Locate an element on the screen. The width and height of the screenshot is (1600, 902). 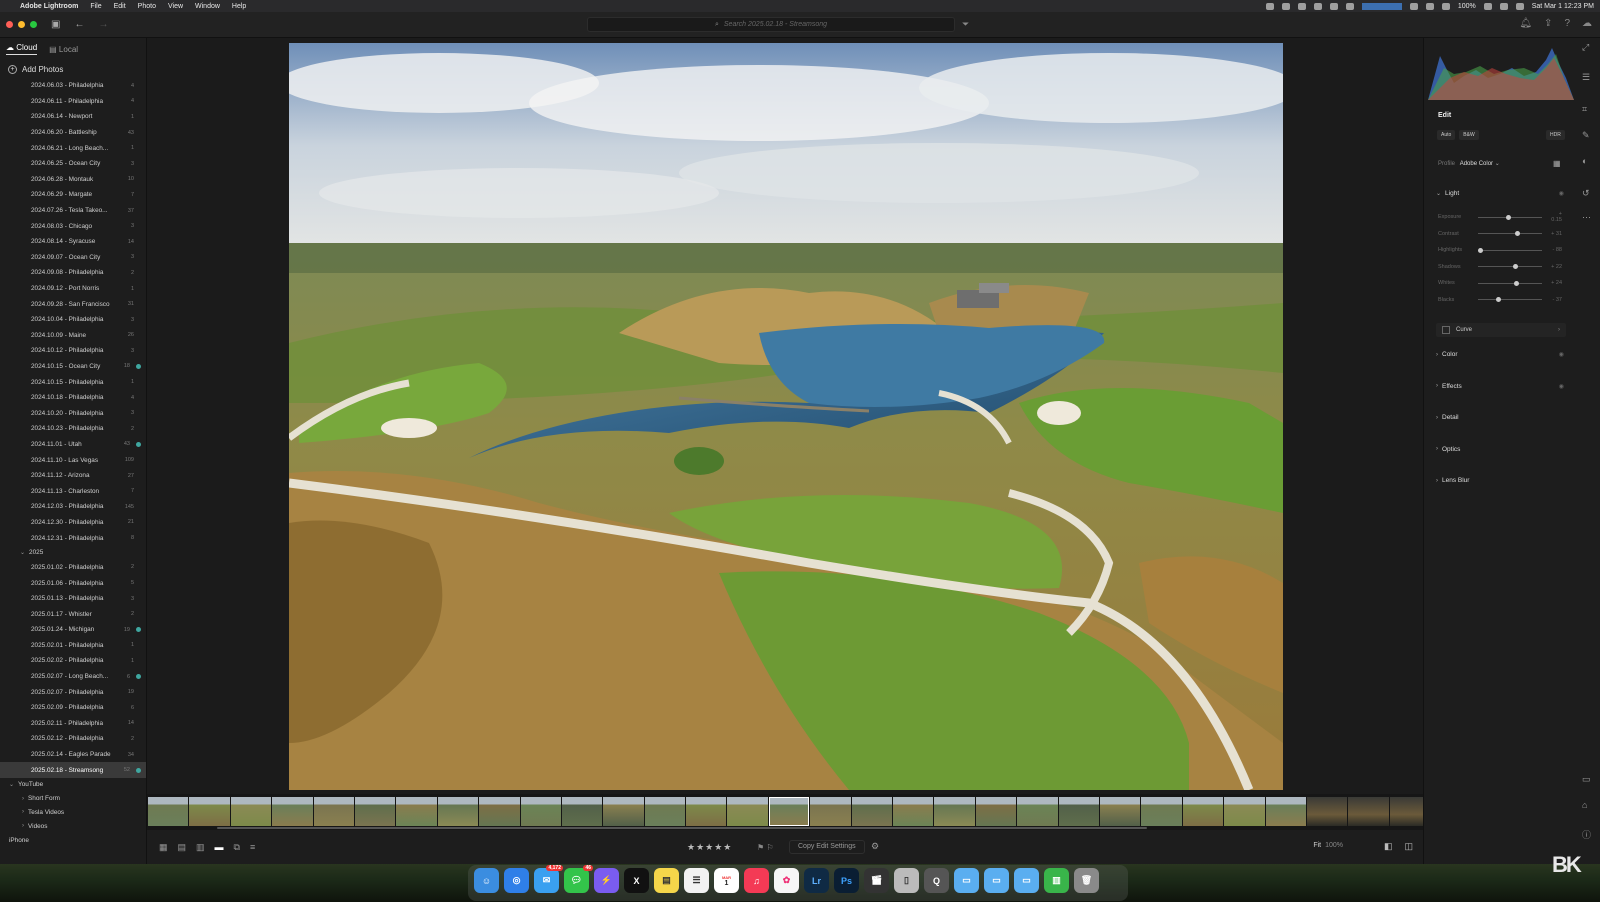
album-item: 2025.02.02 - Philadelphia 1 is located at coordinates (73, 661).